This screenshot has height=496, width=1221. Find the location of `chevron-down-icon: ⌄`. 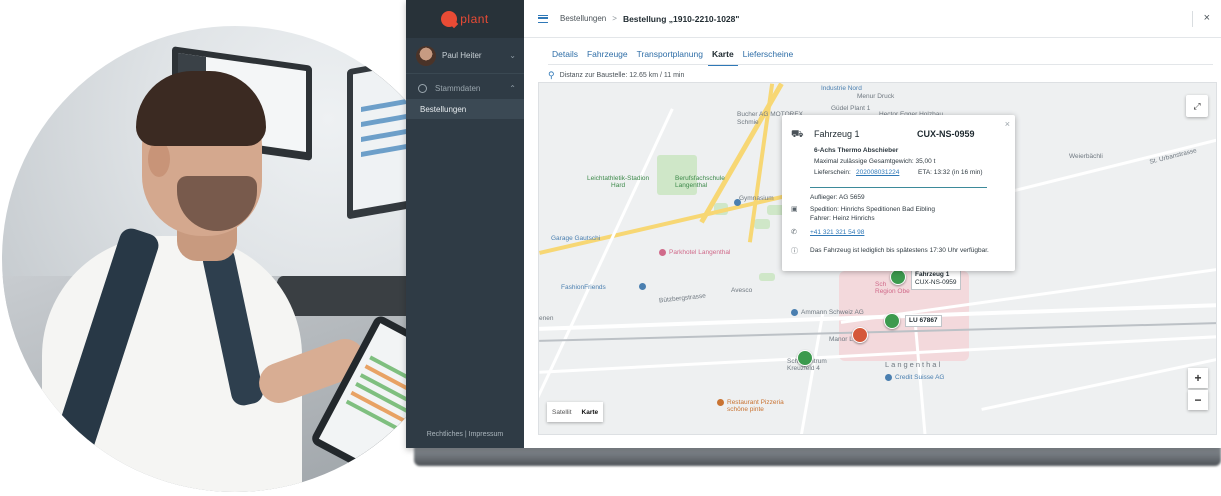

chevron-down-icon: ⌄ is located at coordinates (512, 55).